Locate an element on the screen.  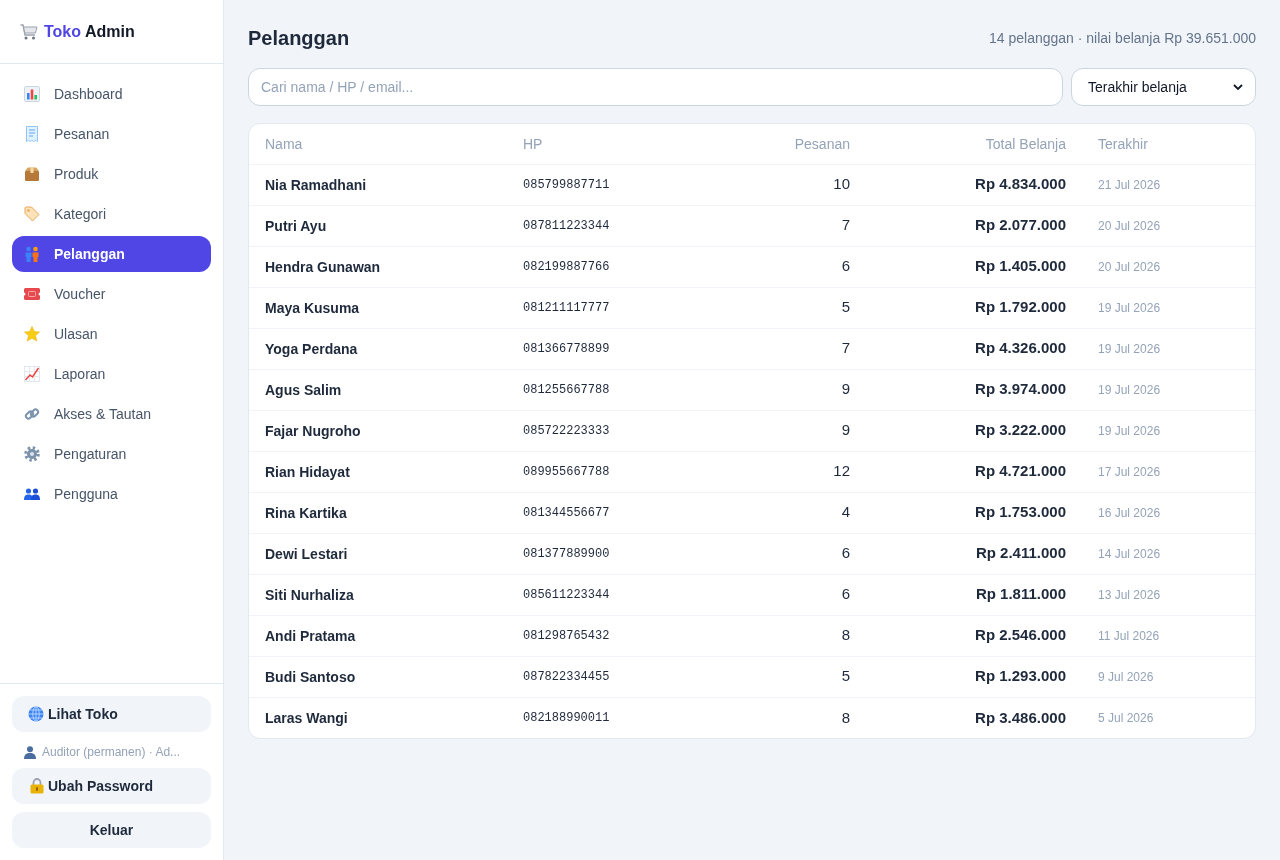
sidebar-item: Akses & Tautan is located at coordinates (111, 414).